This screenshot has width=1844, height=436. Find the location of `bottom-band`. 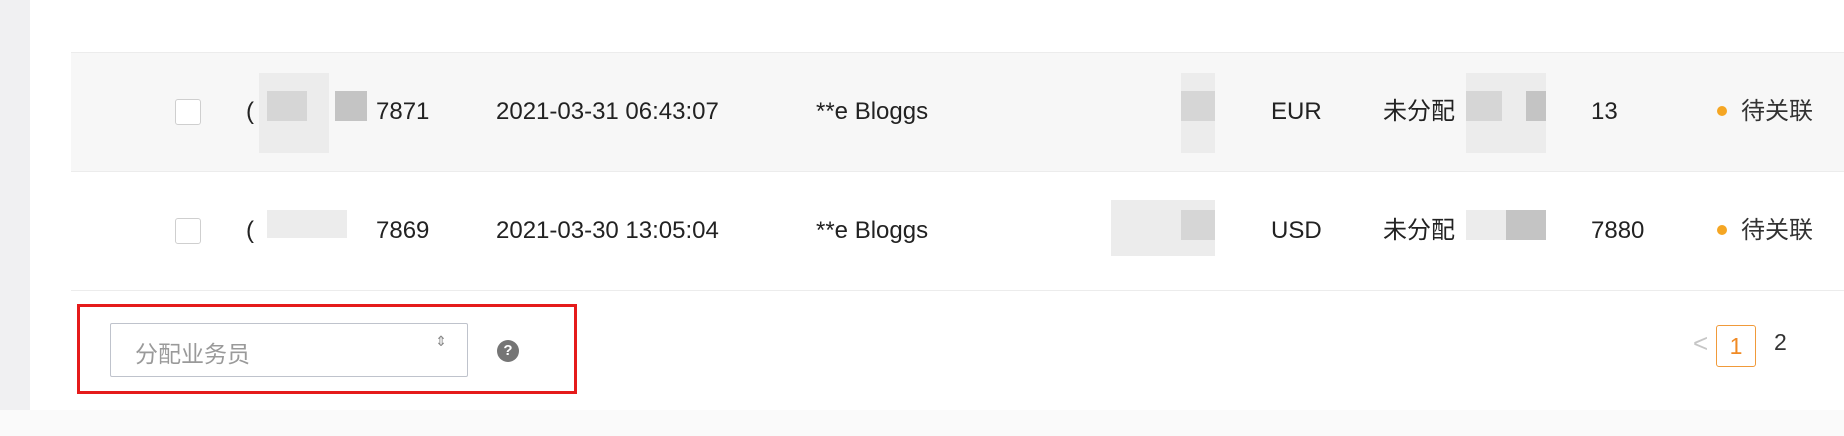

bottom-band is located at coordinates (922, 423).